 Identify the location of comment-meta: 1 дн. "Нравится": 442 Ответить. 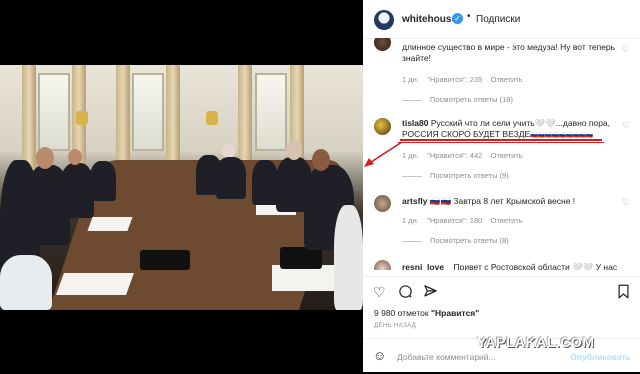
(462, 155).